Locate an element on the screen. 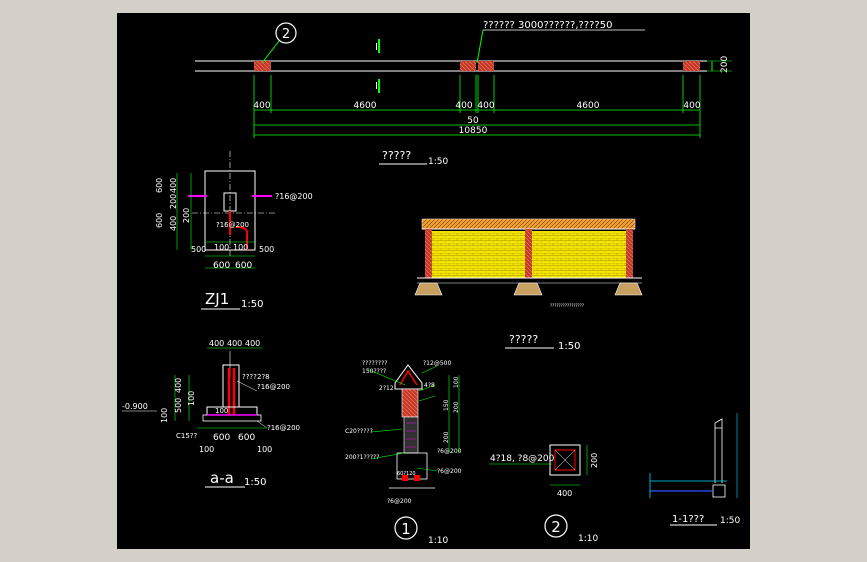 This screenshot has height=562, width=867. section11-scale: 1:50 is located at coordinates (730, 521).